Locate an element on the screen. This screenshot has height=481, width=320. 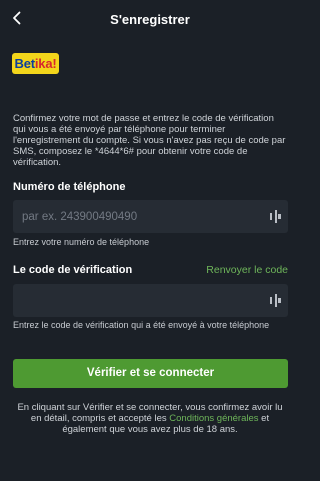
phone-input is located at coordinates (133, 216).